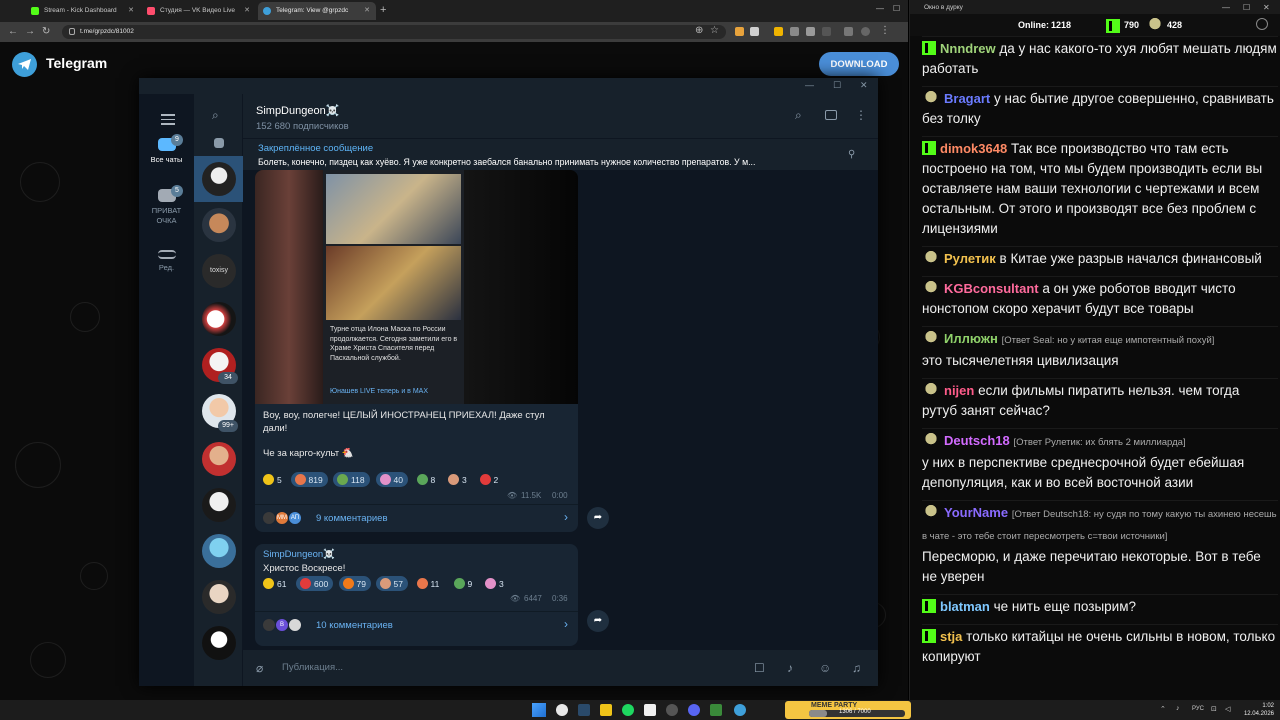 Image resolution: width=1280 pixels, height=720 pixels. I want to click on reaction-chip: 61, so click(275, 583).